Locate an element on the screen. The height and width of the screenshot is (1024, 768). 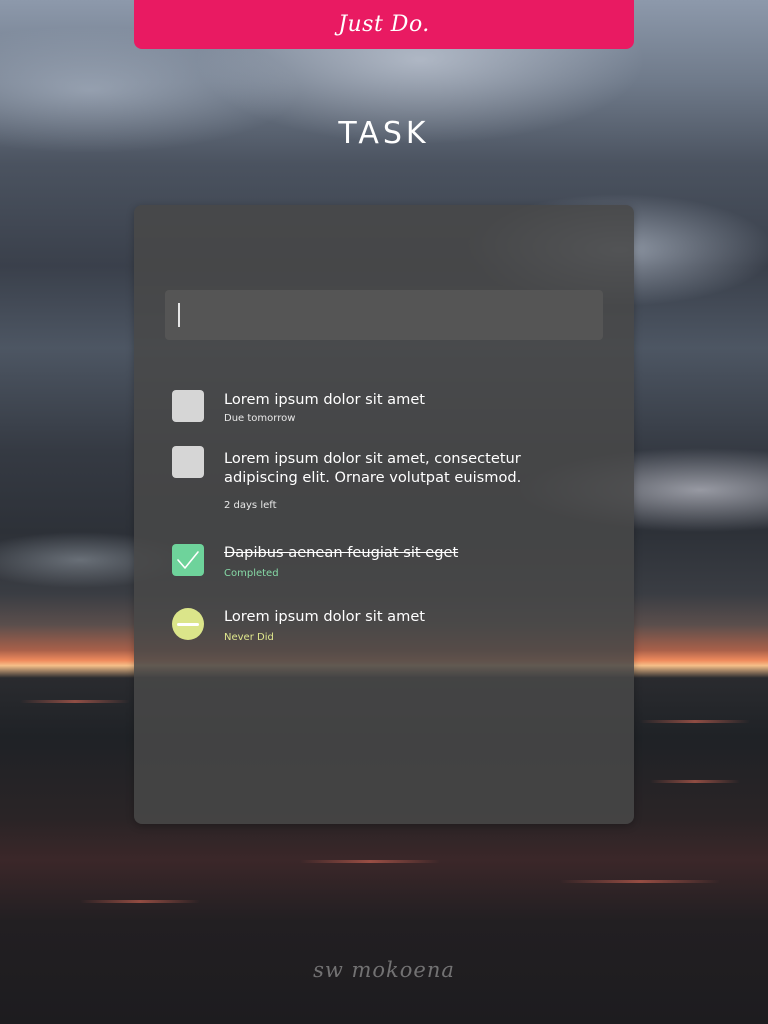
text-caret is located at coordinates (179, 315).